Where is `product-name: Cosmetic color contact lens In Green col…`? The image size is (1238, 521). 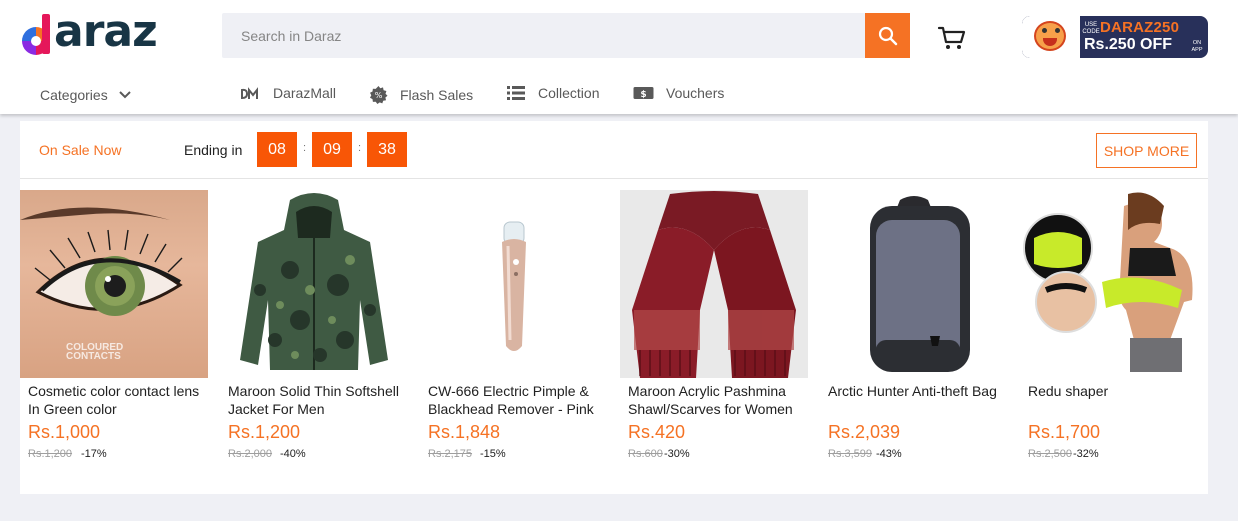 product-name: Cosmetic color contact lens In Green col… is located at coordinates (117, 400).